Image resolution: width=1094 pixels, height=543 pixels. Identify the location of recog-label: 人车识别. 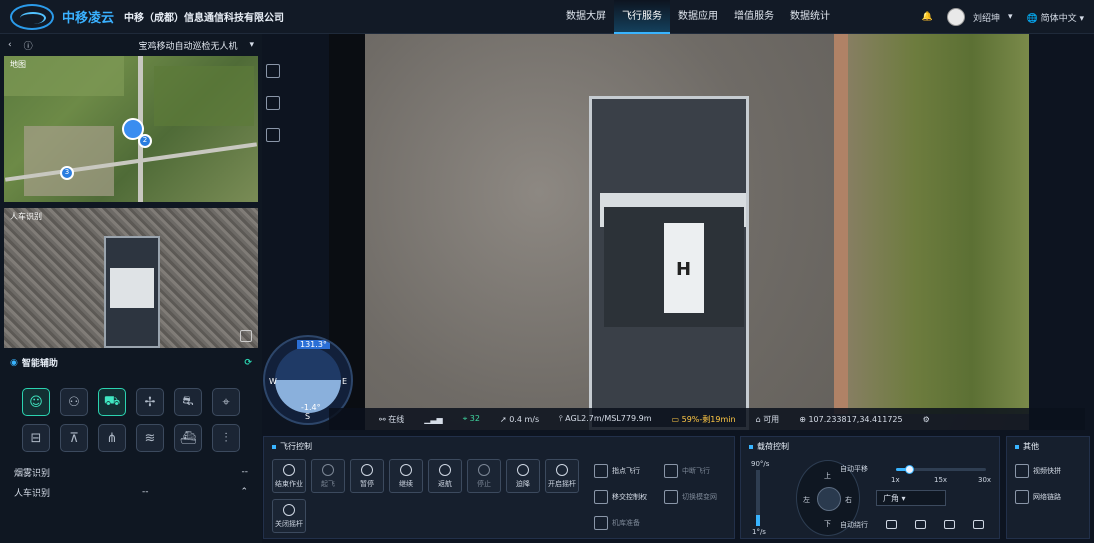
(32, 493).